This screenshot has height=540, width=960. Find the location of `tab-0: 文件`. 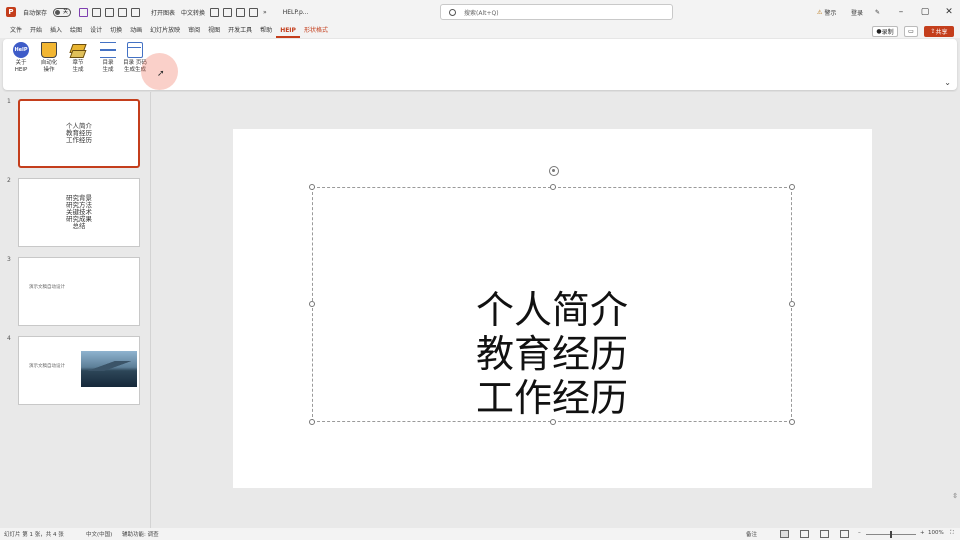

tab-0: 文件 is located at coordinates (16, 31).